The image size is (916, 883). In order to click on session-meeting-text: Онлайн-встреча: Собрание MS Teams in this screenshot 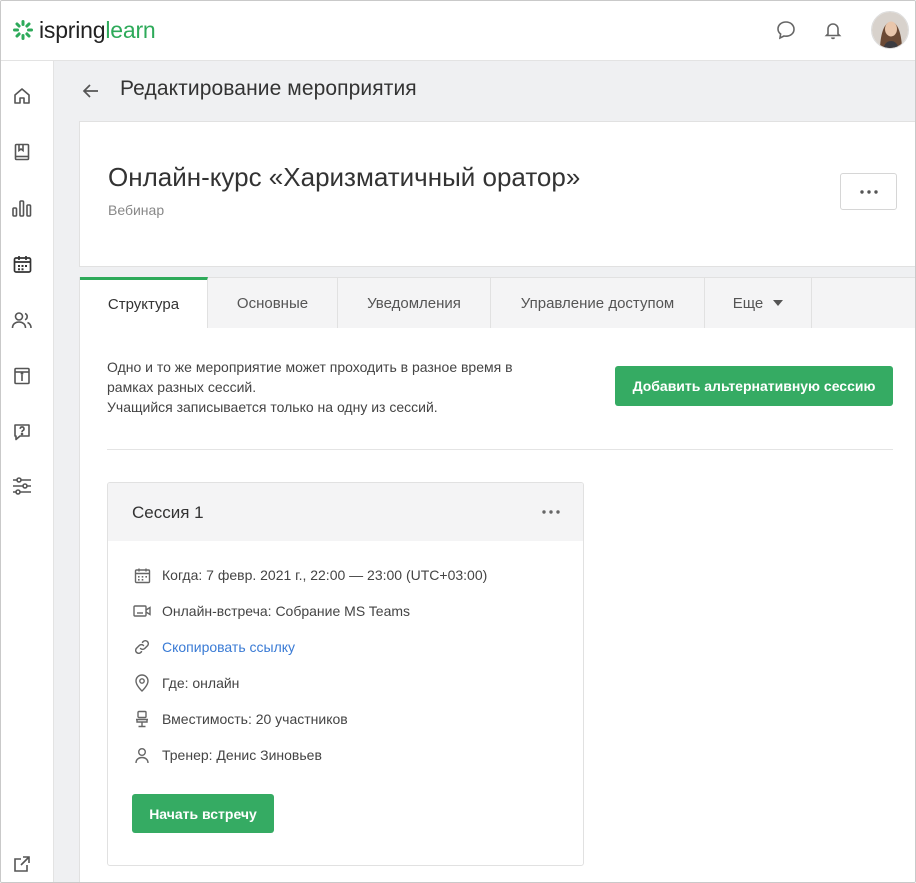, I will do `click(286, 611)`.